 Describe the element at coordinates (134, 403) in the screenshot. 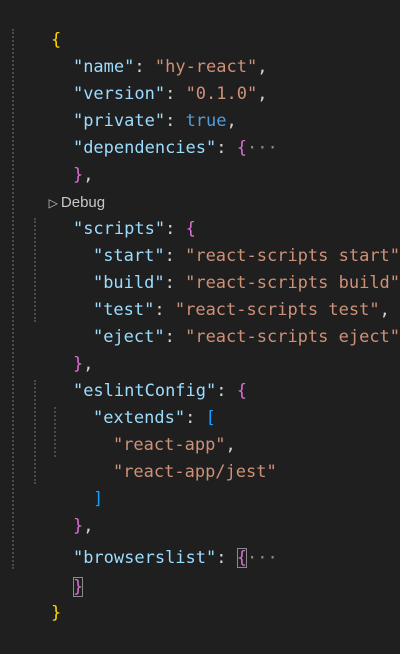

I see `code-line: "extends": [` at that location.